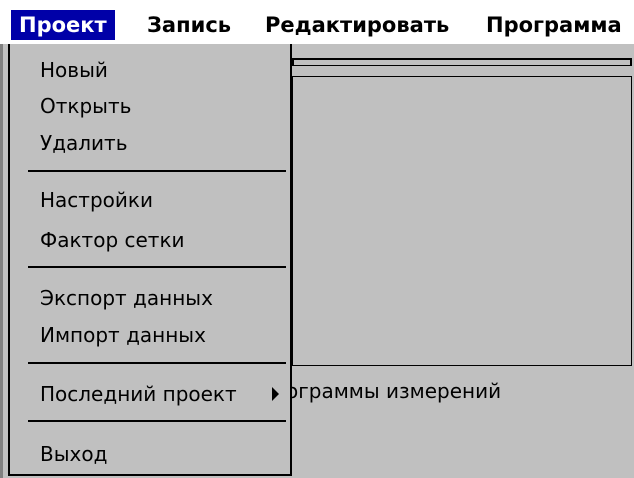  What do you see at coordinates (357, 25) in the screenshot?
I see `menu-edit: Редактировать` at bounding box center [357, 25].